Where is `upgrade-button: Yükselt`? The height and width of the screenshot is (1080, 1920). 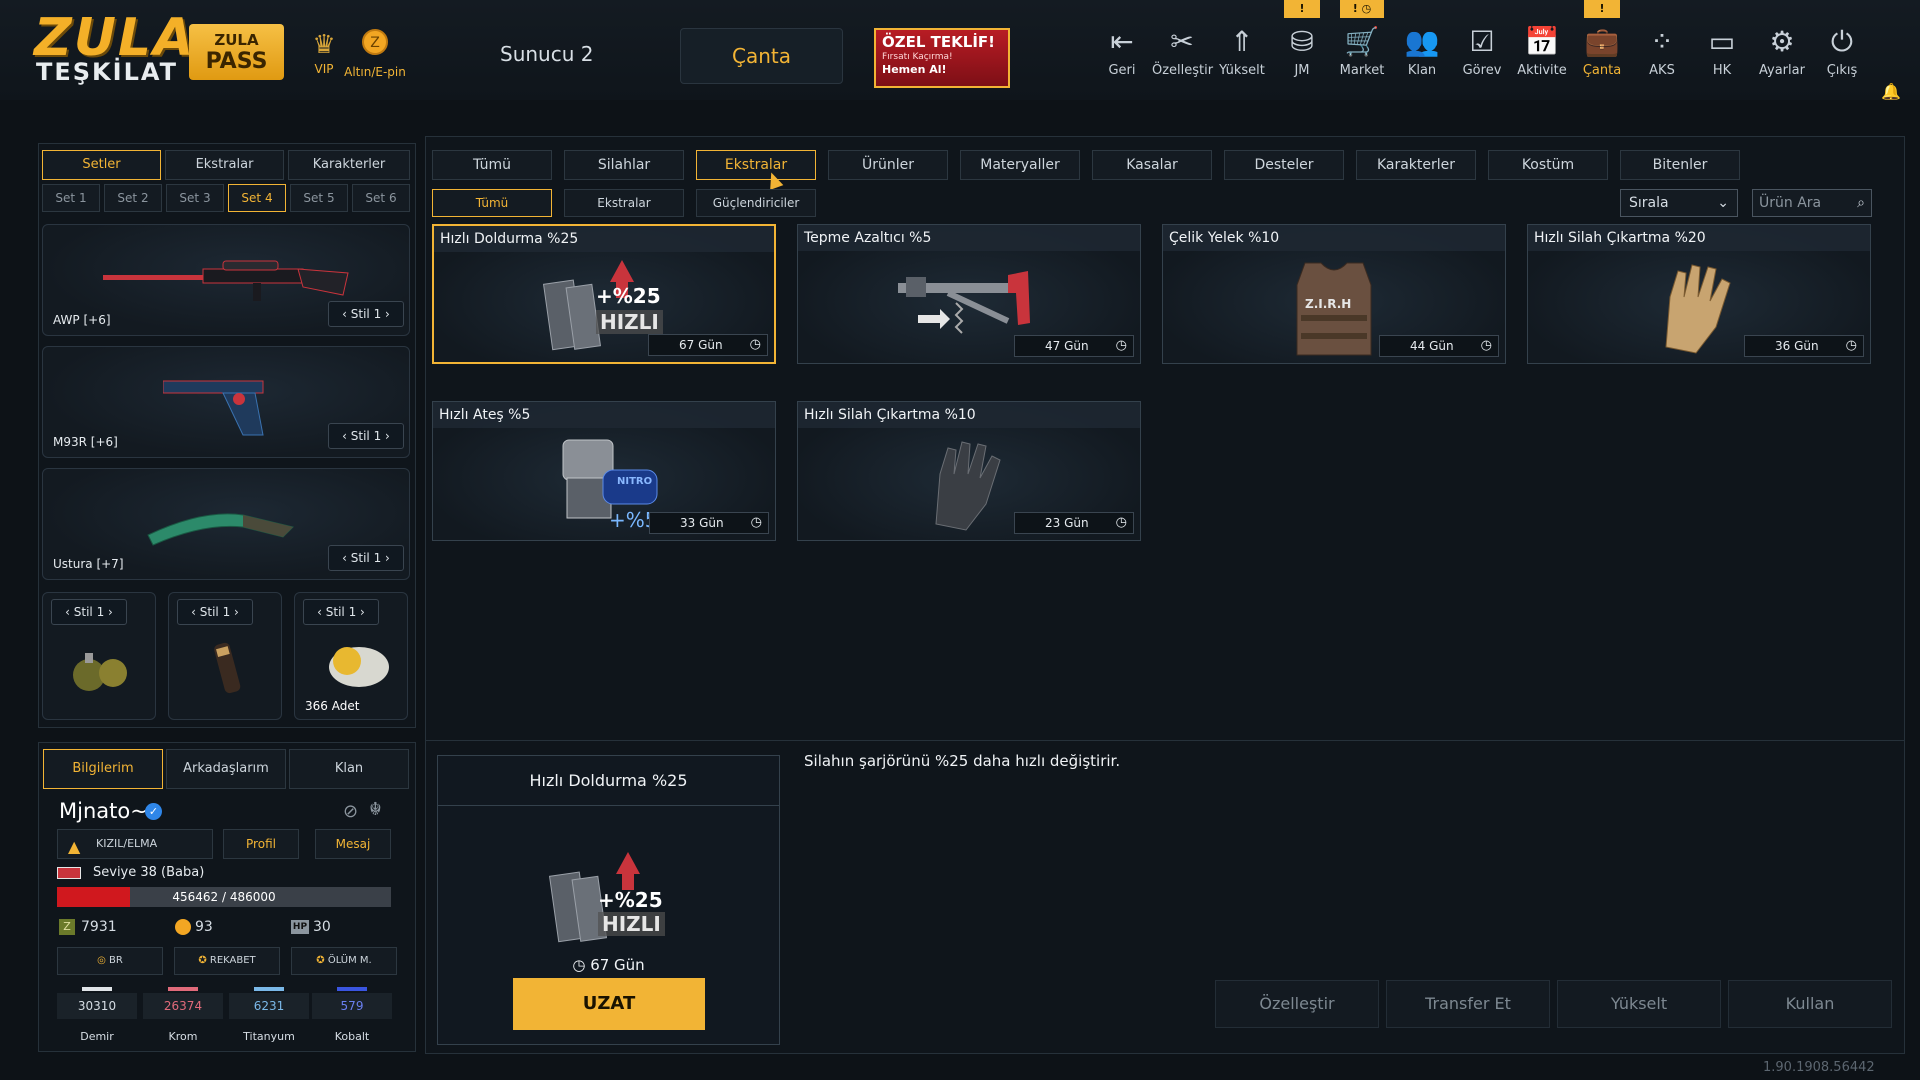 upgrade-button: Yükselt is located at coordinates (1639, 1004).